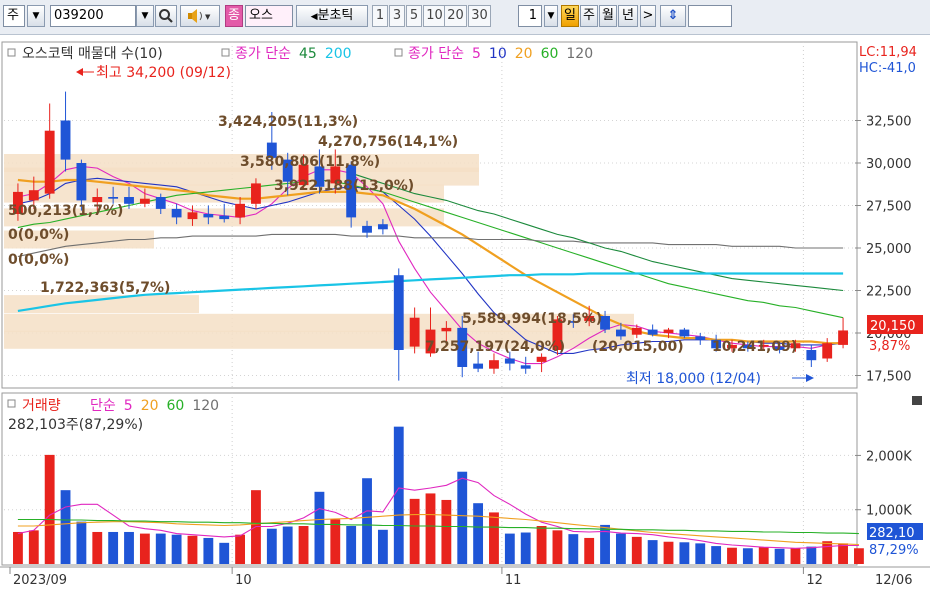 The width and height of the screenshot is (930, 590). Describe the element at coordinates (243, 580) in the screenshot. I see `x-tick-label: 10` at that location.